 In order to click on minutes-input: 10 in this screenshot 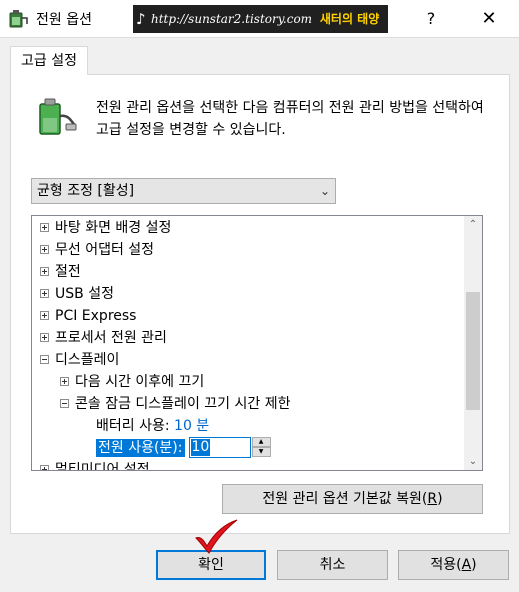, I will do `click(219, 447)`.